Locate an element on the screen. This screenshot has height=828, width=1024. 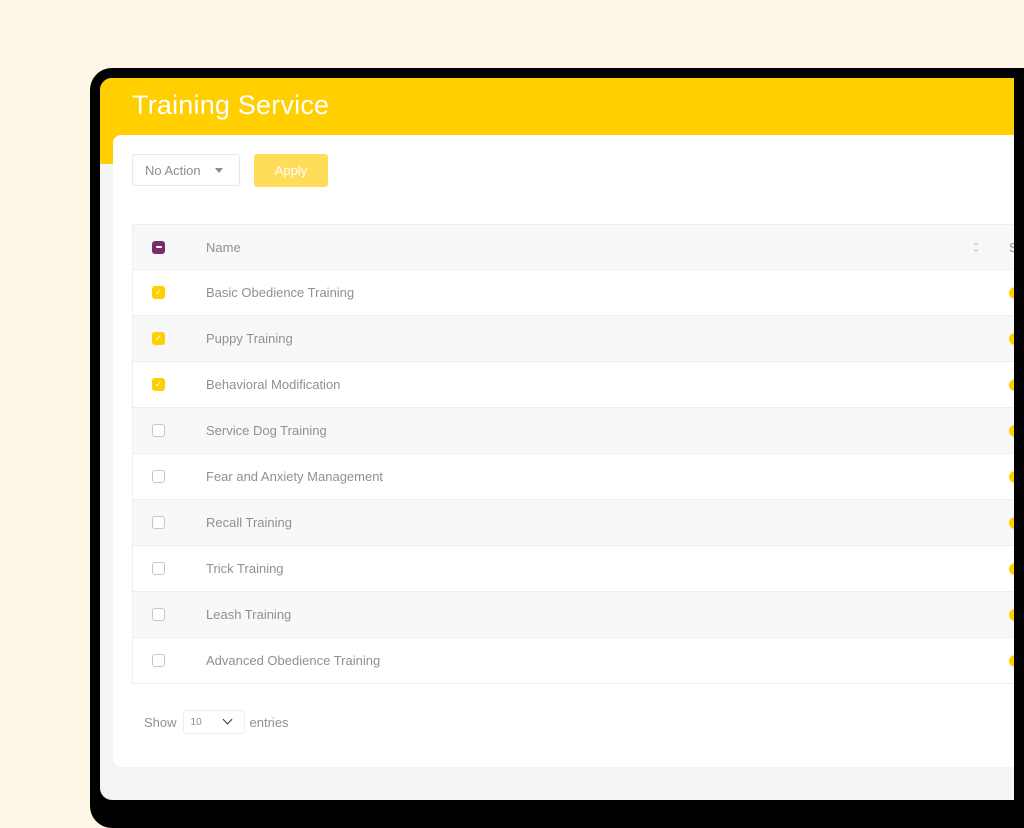
table-row: Service Dog Training is located at coordinates (573, 431).